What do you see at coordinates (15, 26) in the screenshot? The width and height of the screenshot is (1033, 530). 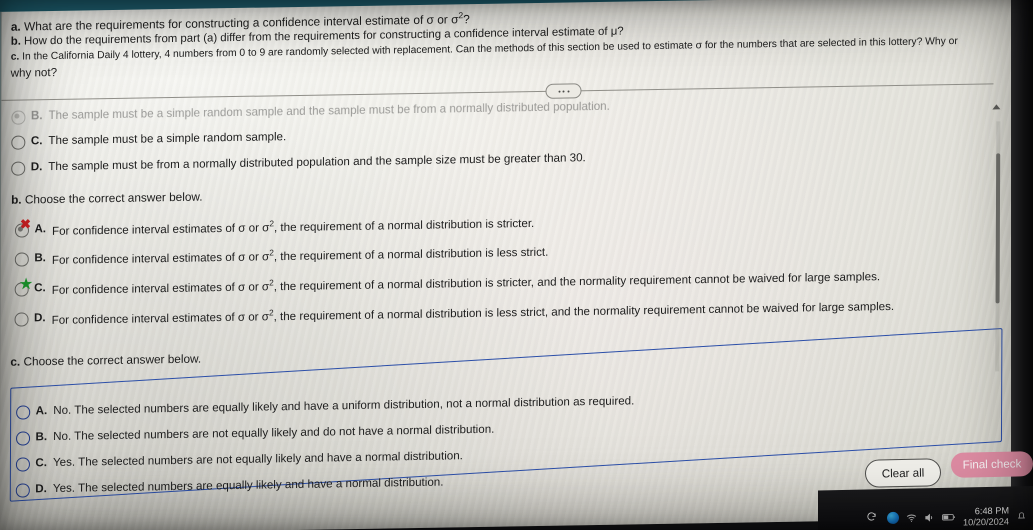 I see `stem-label-a: a.` at bounding box center [15, 26].